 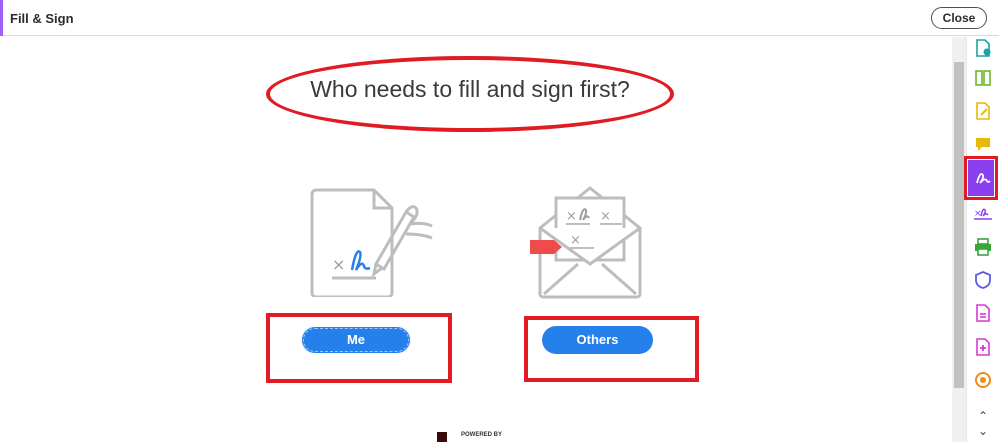 What do you see at coordinates (983, 380) in the screenshot?
I see `action-wizard-icon` at bounding box center [983, 380].